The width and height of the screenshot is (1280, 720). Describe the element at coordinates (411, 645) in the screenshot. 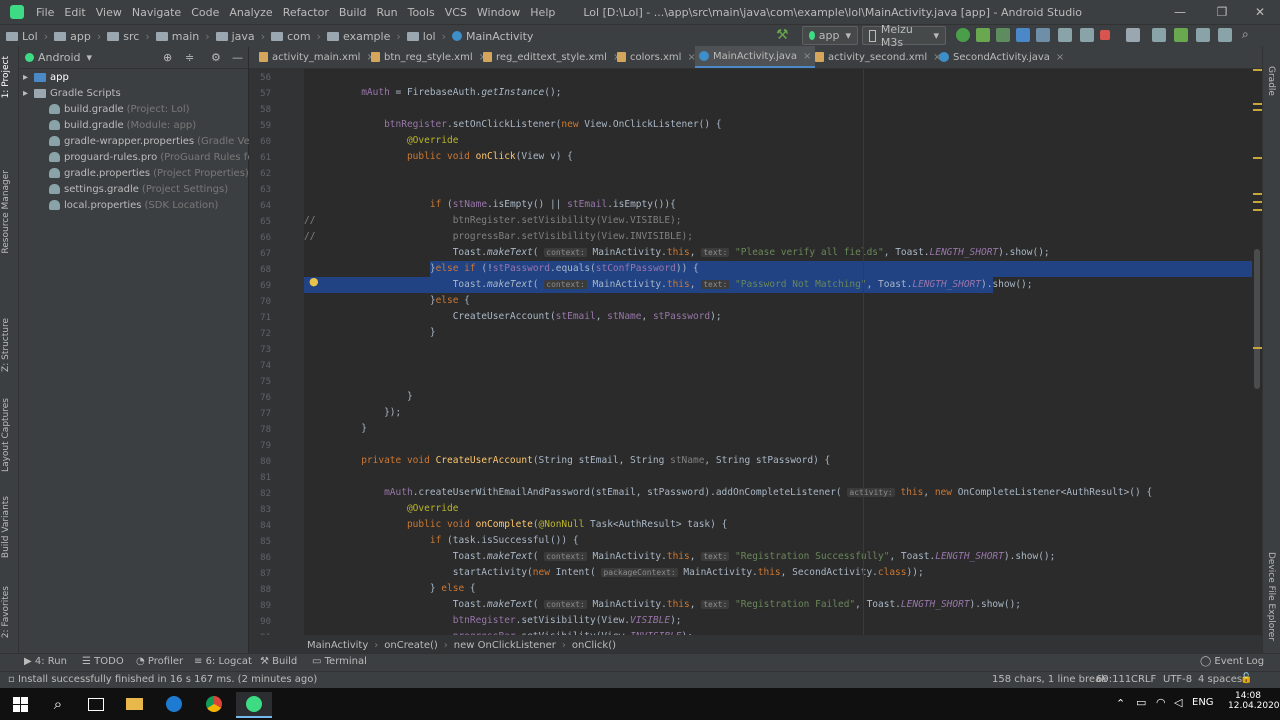

I see `editor-breadcrumb-item: onCreate()` at that location.